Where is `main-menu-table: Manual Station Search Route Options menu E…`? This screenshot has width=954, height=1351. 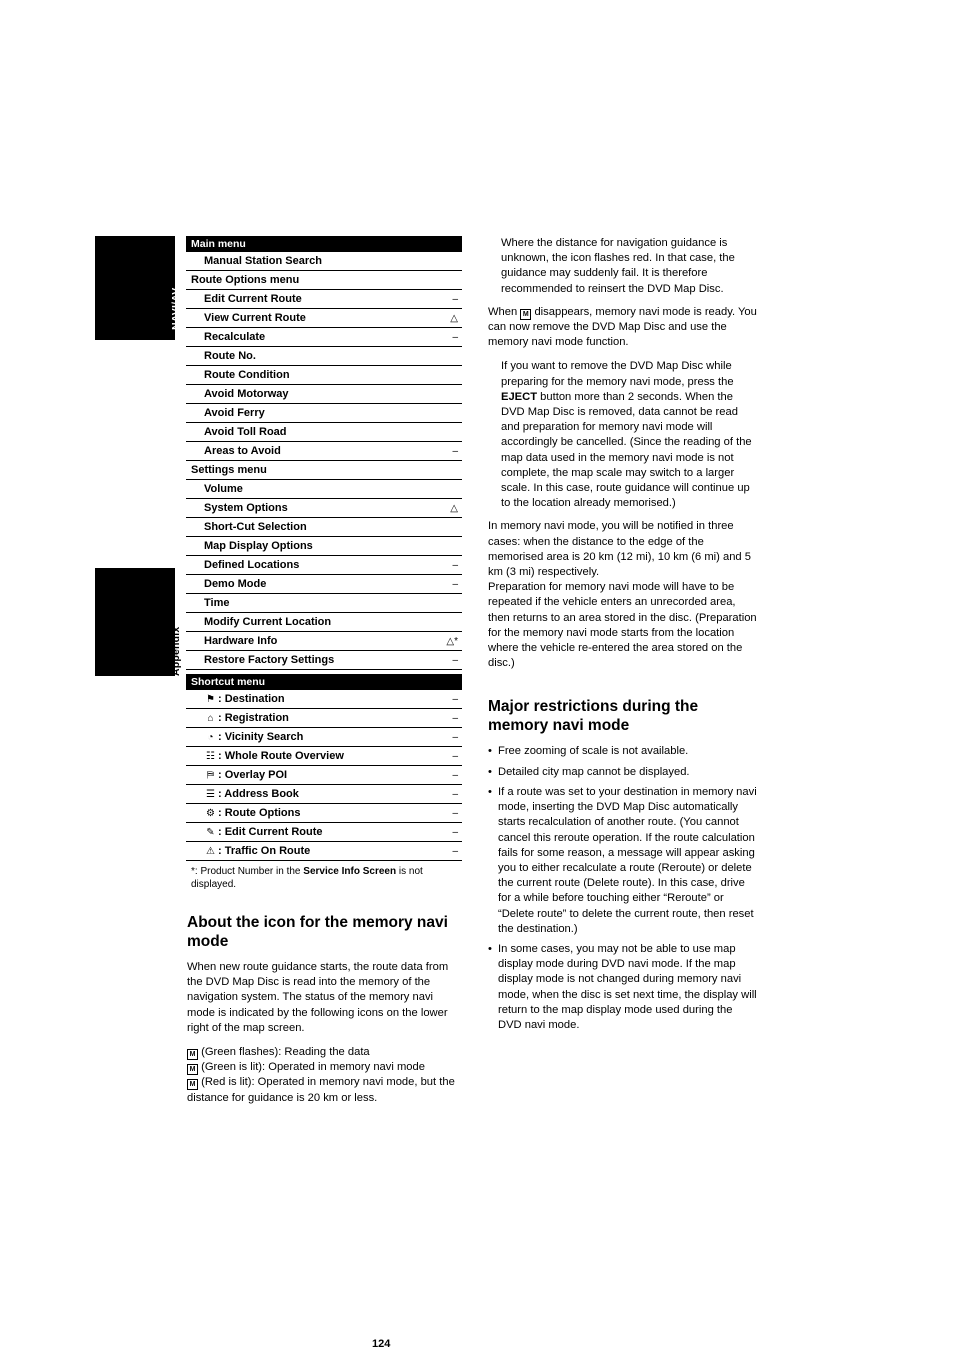 main-menu-table: Manual Station Search Route Options menu E… is located at coordinates (324, 461).